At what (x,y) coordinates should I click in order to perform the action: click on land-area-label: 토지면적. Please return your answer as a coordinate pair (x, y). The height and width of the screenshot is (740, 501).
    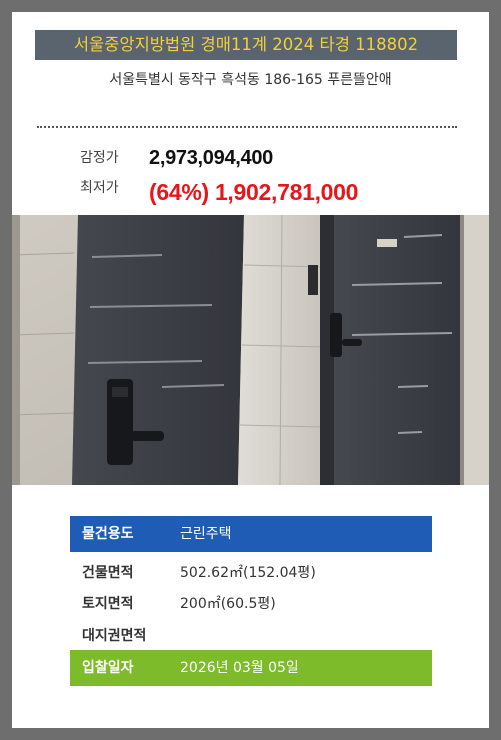
    Looking at the image, I should click on (108, 604).